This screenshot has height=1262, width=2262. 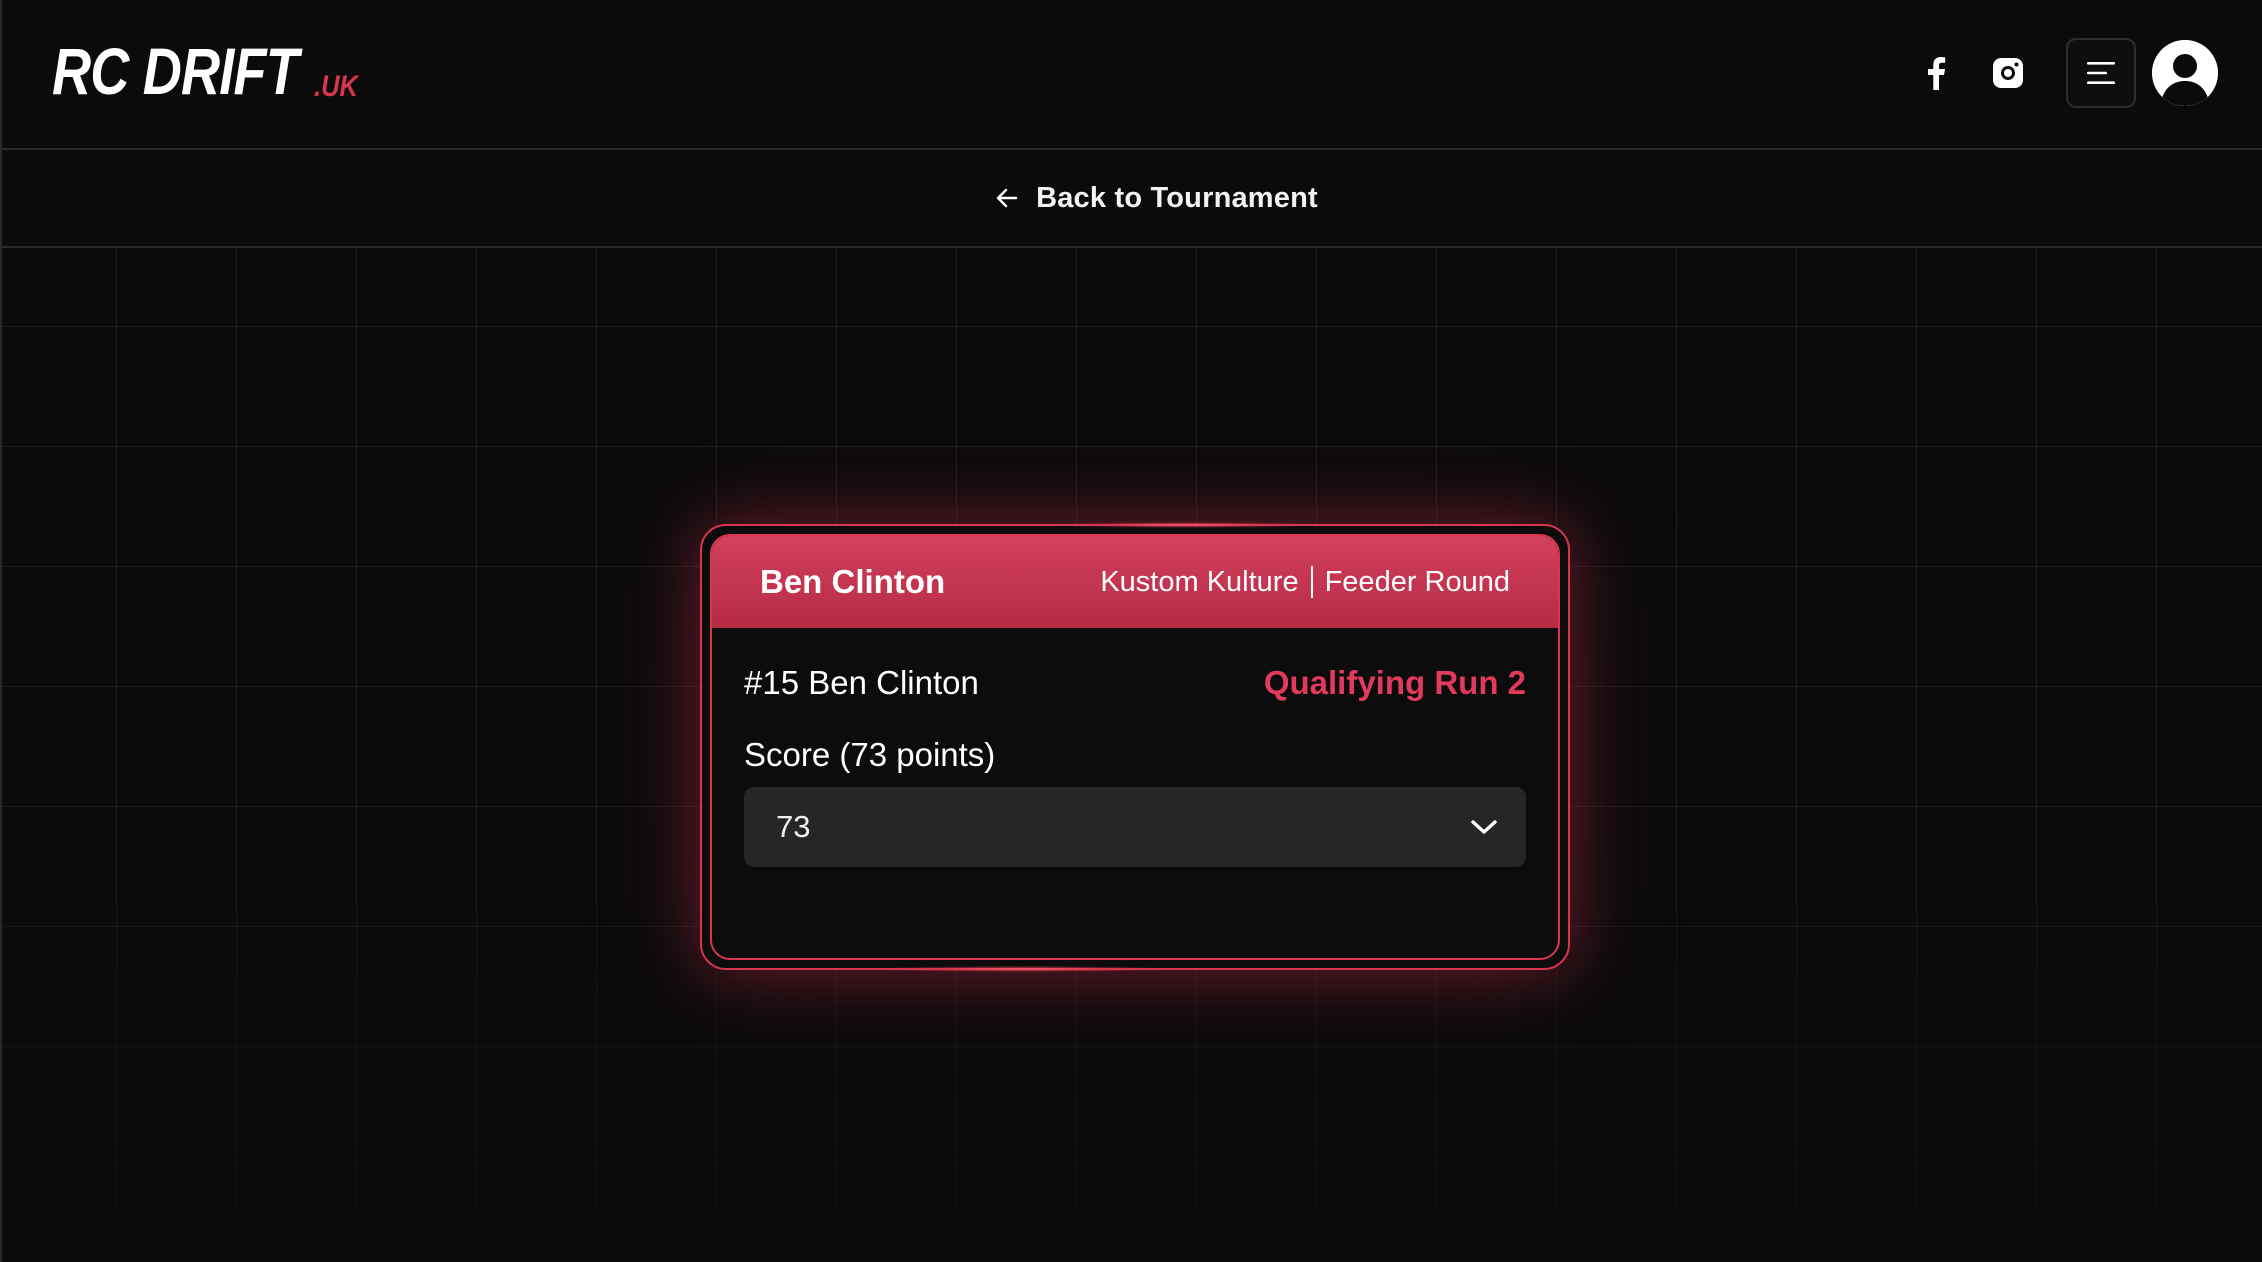 What do you see at coordinates (1135, 827) in the screenshot?
I see `score-select: 73` at bounding box center [1135, 827].